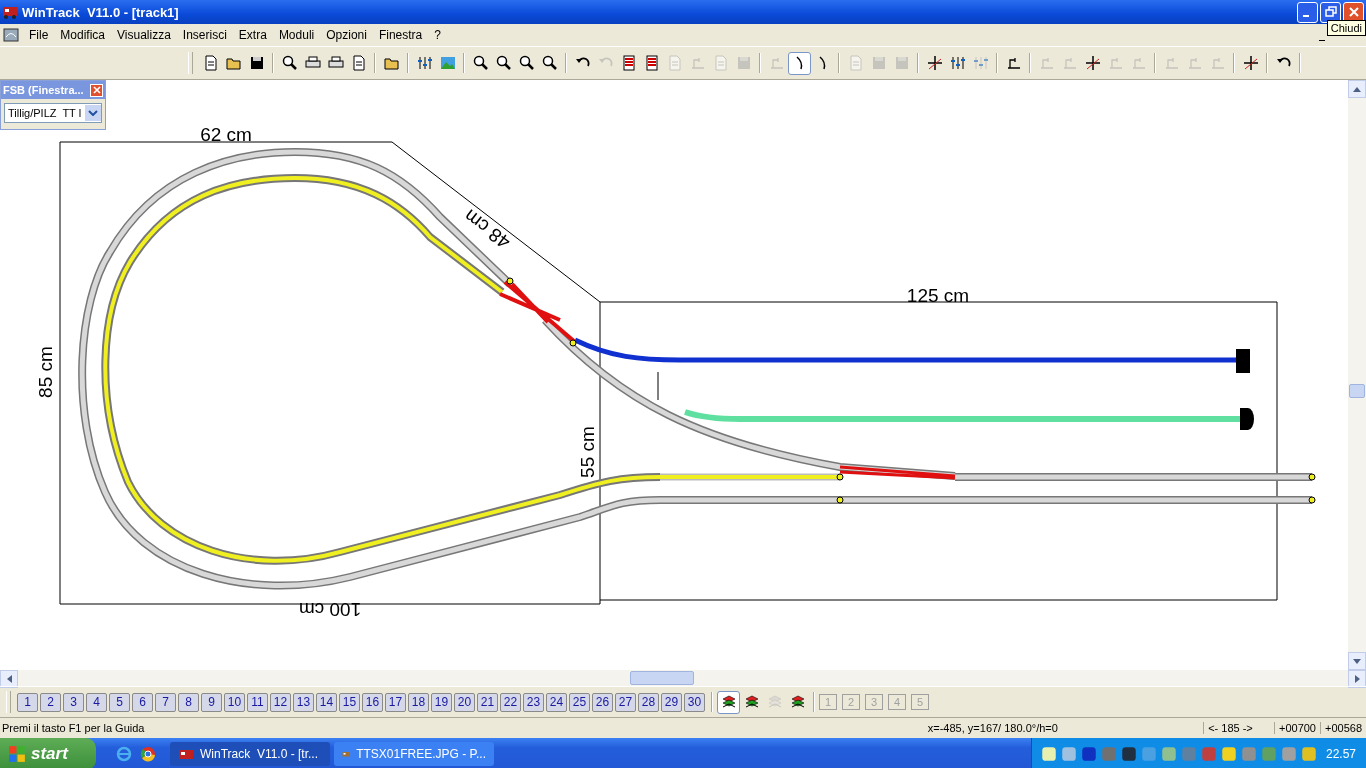  I want to click on menu-item: ?, so click(437, 35).